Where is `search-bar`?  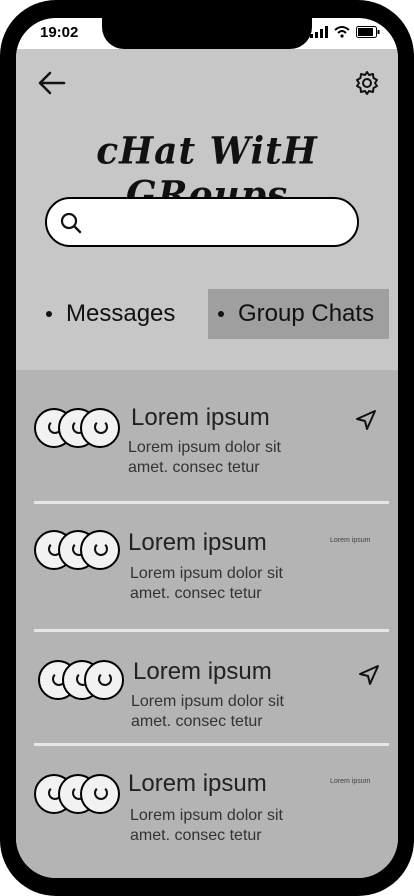 search-bar is located at coordinates (202, 222).